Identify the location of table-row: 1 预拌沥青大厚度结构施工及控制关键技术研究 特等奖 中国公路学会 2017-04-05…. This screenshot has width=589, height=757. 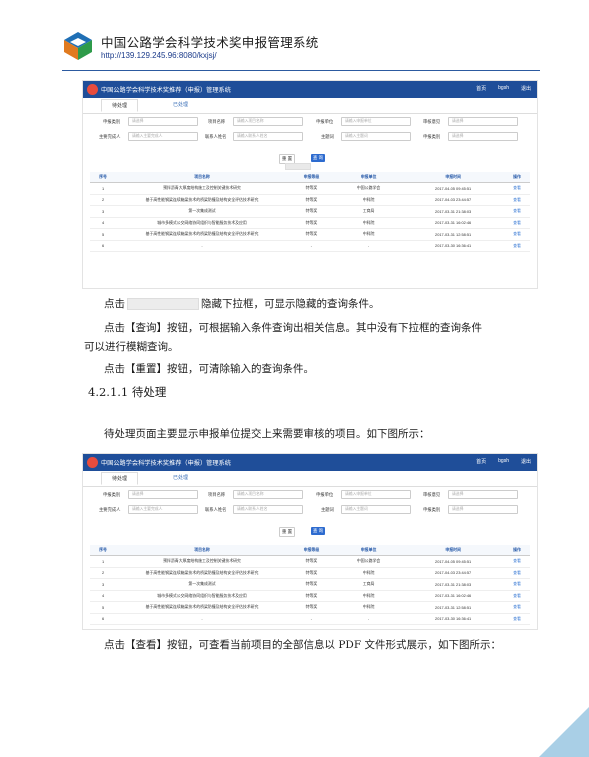
(310, 188).